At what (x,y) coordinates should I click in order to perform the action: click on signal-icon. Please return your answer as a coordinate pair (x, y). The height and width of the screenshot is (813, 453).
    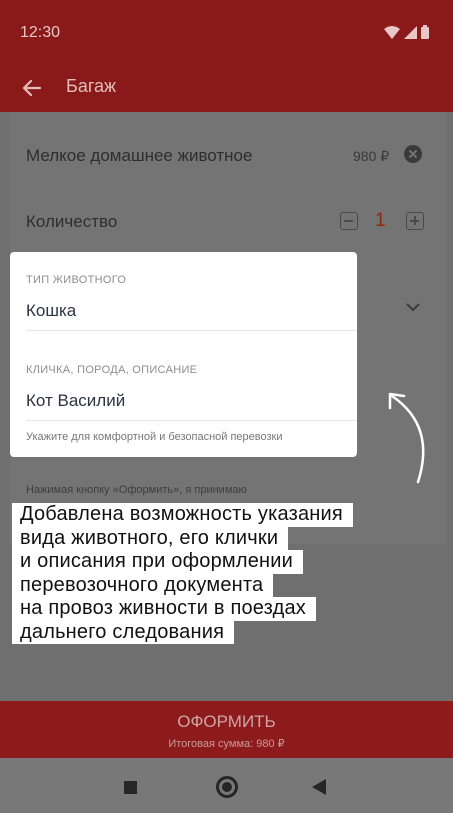
    Looking at the image, I should click on (410, 32).